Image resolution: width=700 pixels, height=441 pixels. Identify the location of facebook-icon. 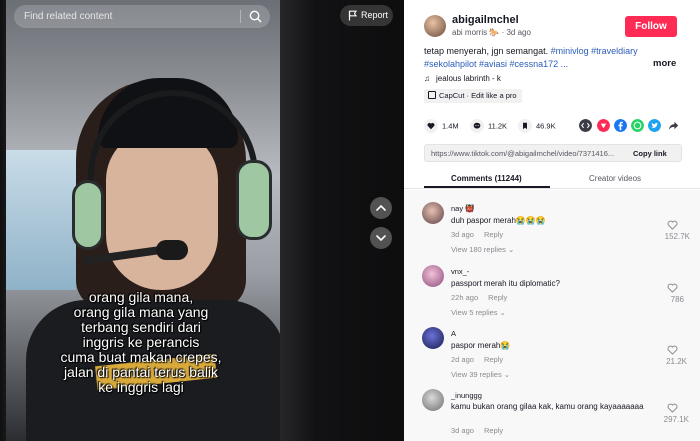
(620, 125).